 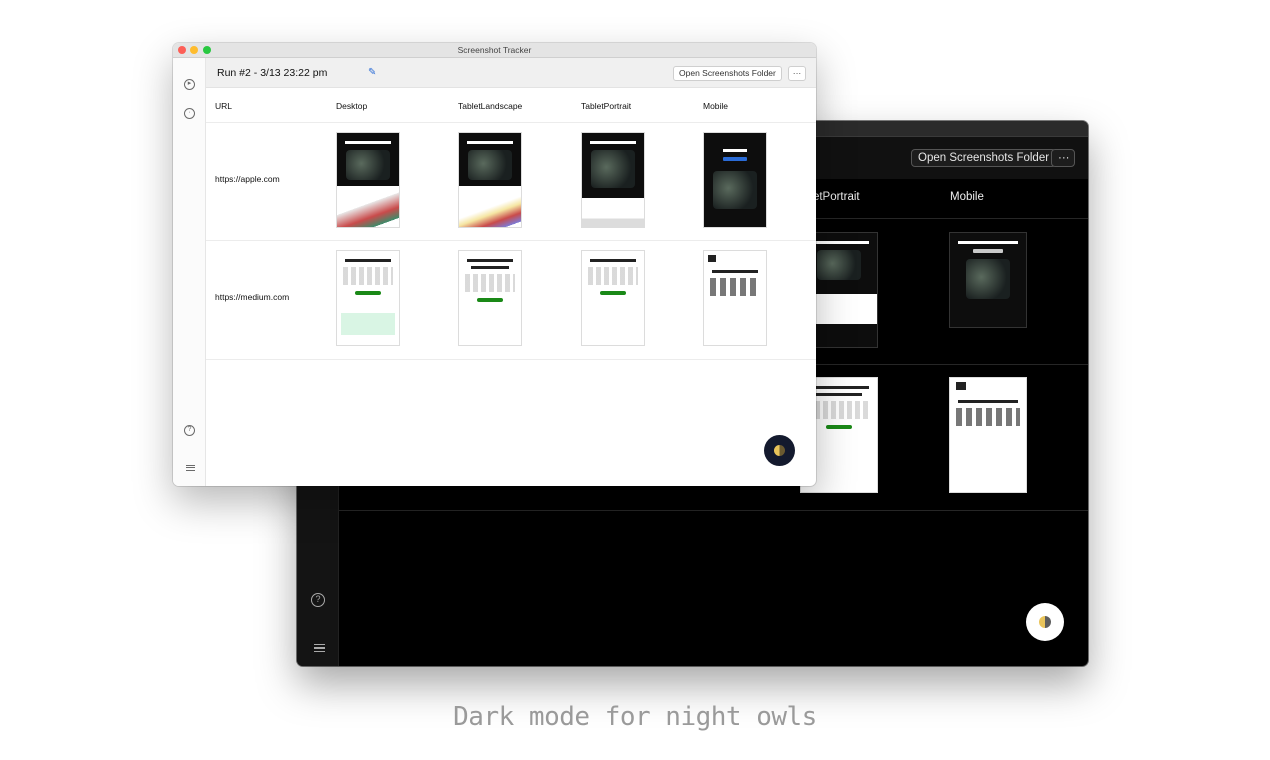 I want to click on clock-icon: ·, so click(x=189, y=113).